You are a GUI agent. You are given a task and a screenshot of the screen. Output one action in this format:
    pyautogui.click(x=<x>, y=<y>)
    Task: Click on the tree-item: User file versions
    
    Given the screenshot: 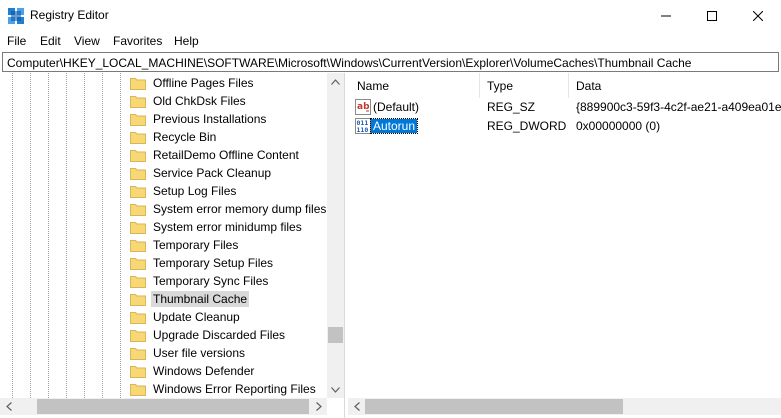 What is the action you would take?
    pyautogui.click(x=188, y=353)
    